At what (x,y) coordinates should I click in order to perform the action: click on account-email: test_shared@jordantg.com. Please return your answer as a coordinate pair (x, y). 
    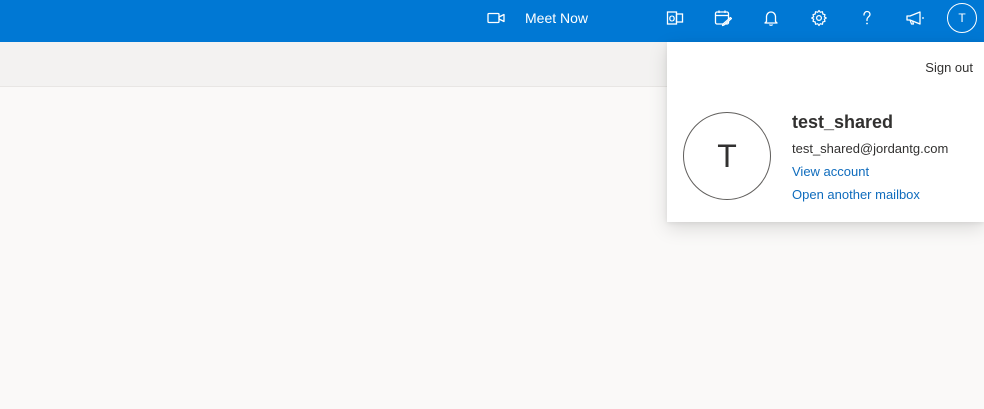
    Looking at the image, I should click on (870, 148).